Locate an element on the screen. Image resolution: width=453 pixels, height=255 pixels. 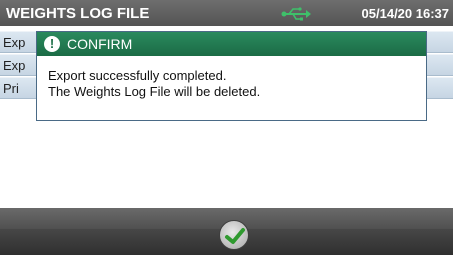
usb-icon is located at coordinates (296, 14).